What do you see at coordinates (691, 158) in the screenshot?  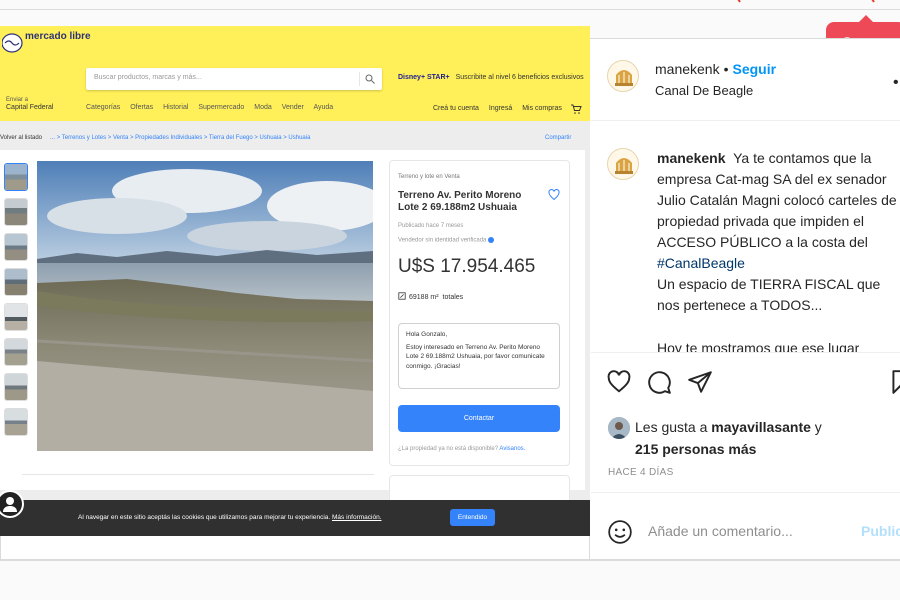 I see `caption-username: manekenk` at bounding box center [691, 158].